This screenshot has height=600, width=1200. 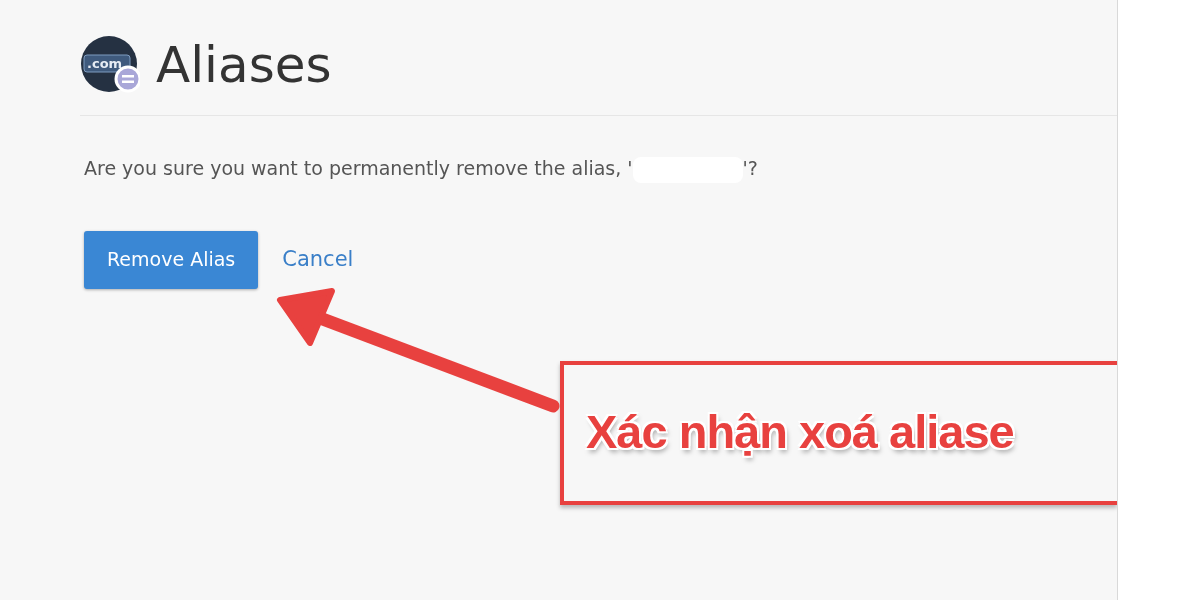 What do you see at coordinates (750, 168) in the screenshot?
I see `confirm-message-end: '?` at bounding box center [750, 168].